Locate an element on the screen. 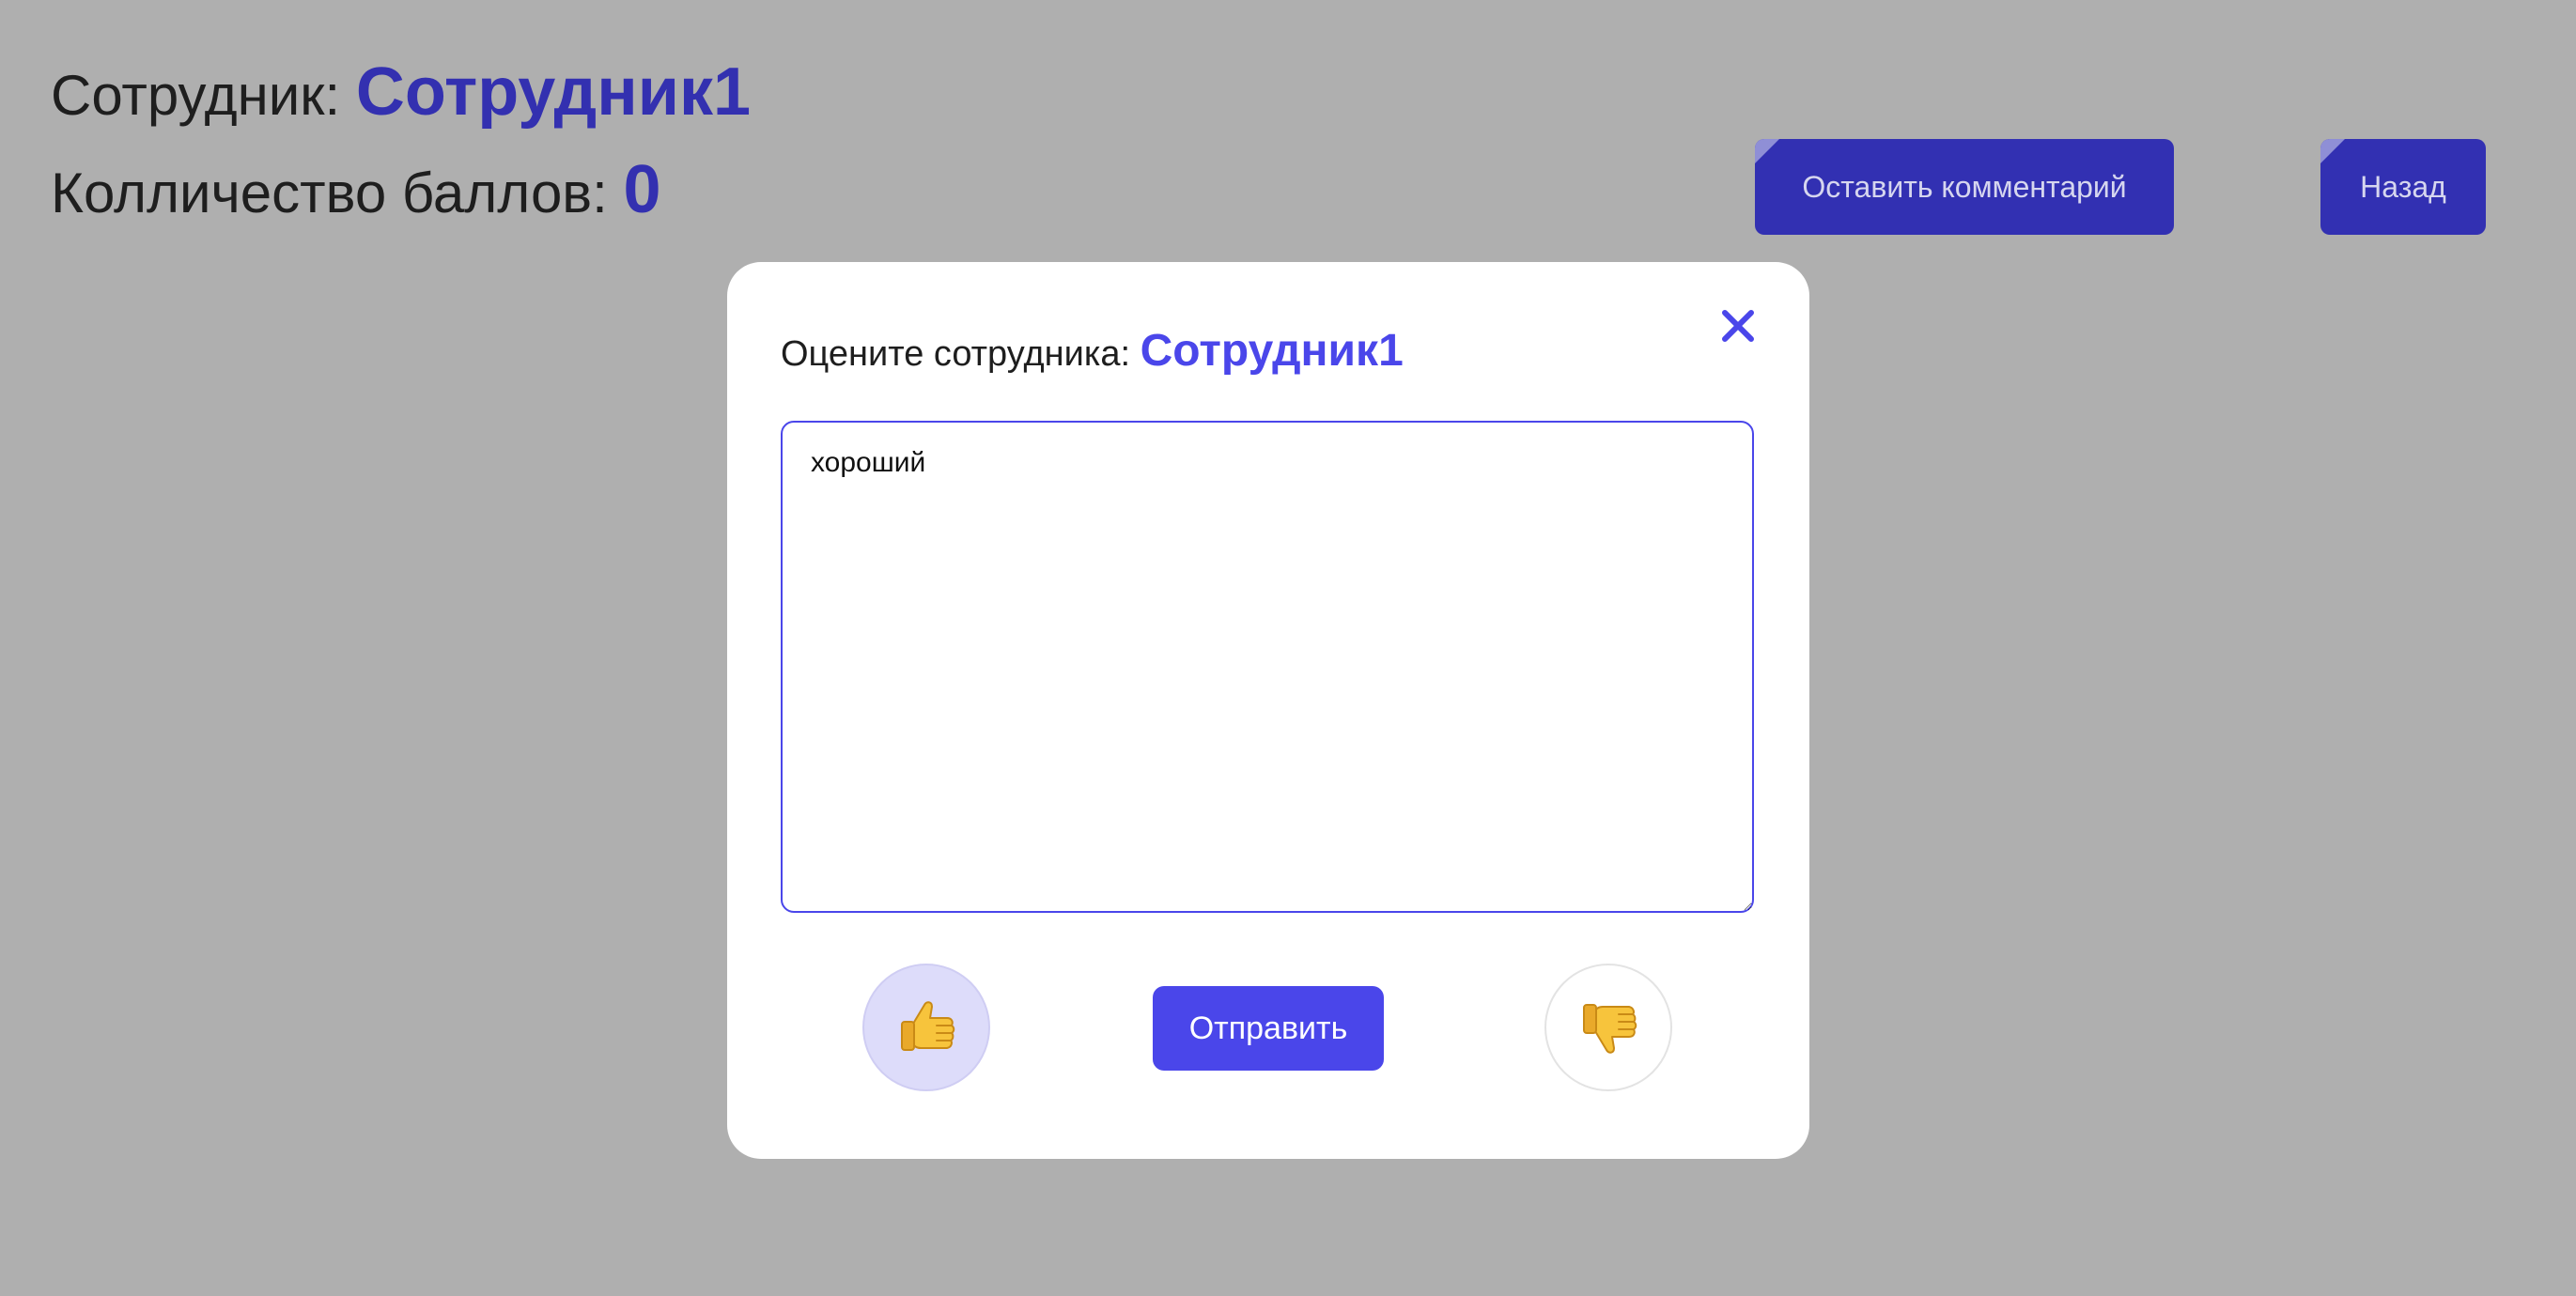 The width and height of the screenshot is (2576, 1296). submit-label: Отправить is located at coordinates (1268, 1028).